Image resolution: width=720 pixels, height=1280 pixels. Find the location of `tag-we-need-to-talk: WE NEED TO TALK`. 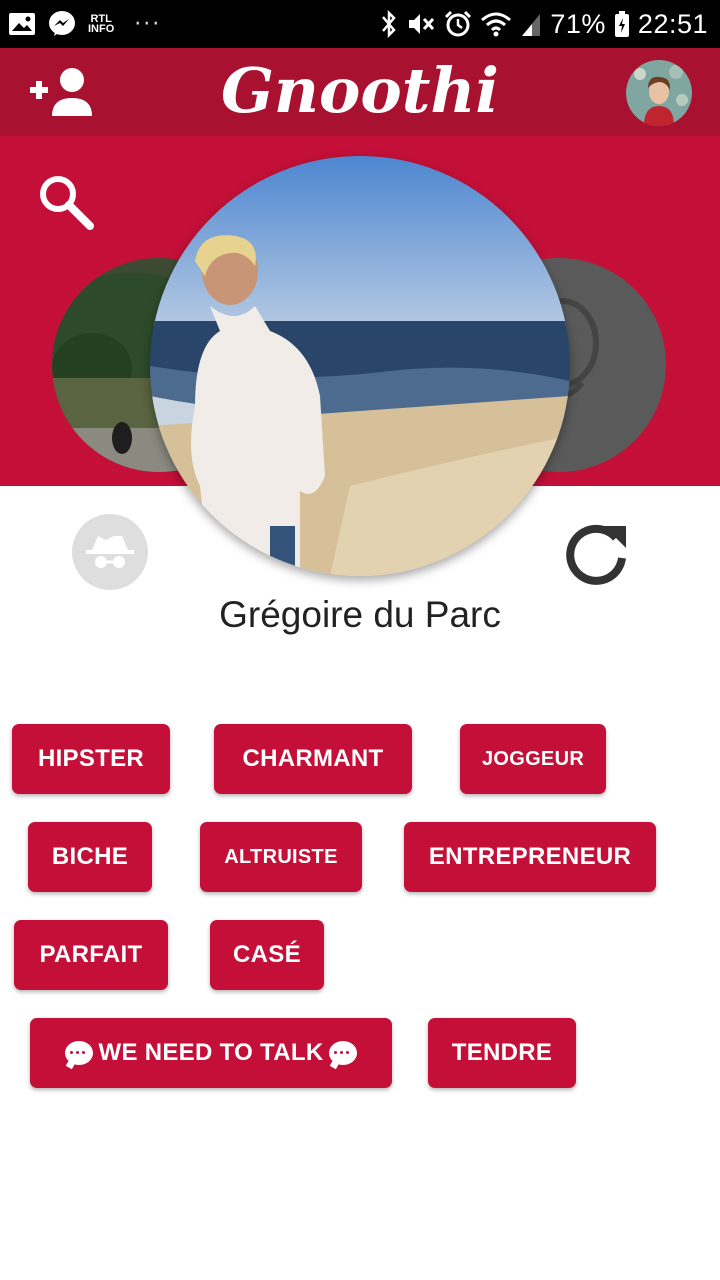

tag-we-need-to-talk: WE NEED TO TALK is located at coordinates (211, 1053).